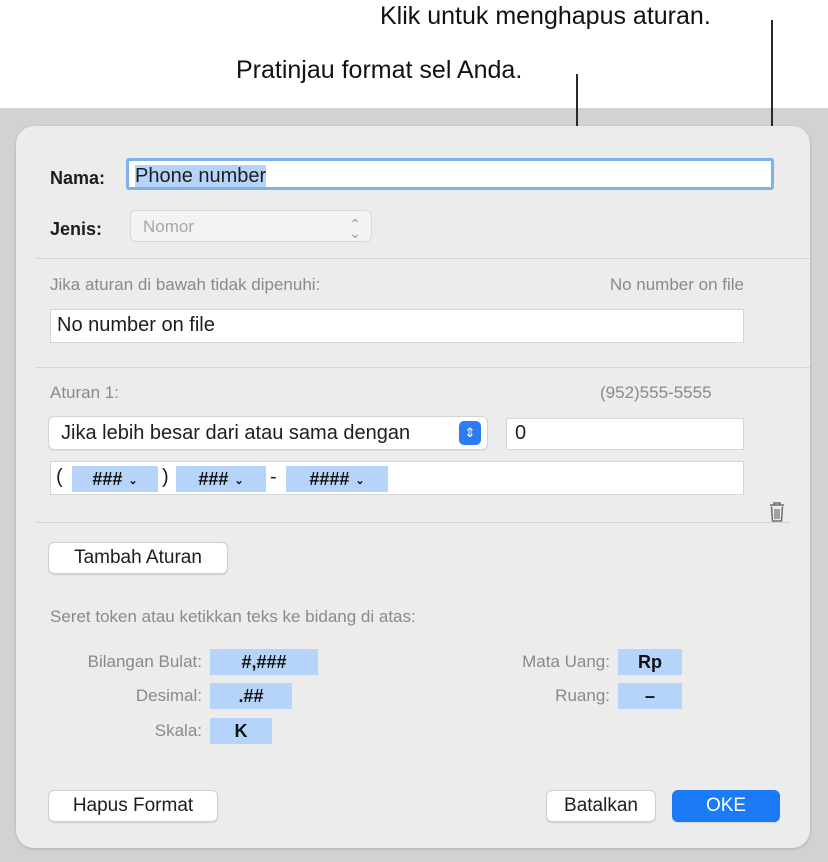 The image size is (828, 862). What do you see at coordinates (650, 662) in the screenshot?
I see `currency-token: Rp` at bounding box center [650, 662].